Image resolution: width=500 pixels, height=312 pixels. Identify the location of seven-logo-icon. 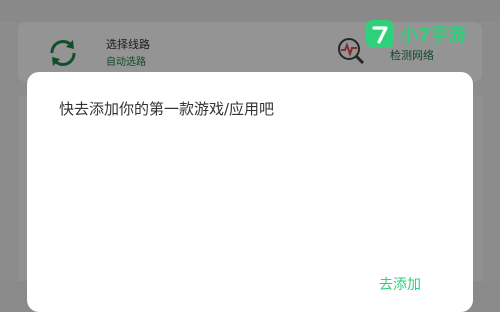
(380, 34).